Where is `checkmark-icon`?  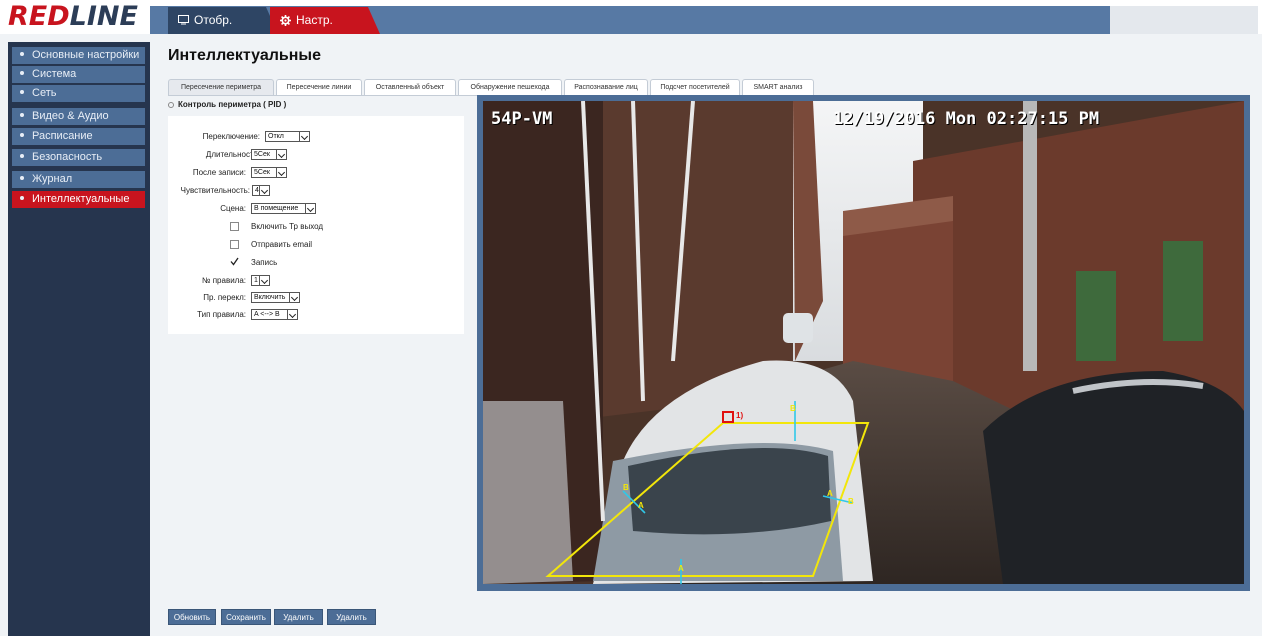
checkmark-icon is located at coordinates (234, 261).